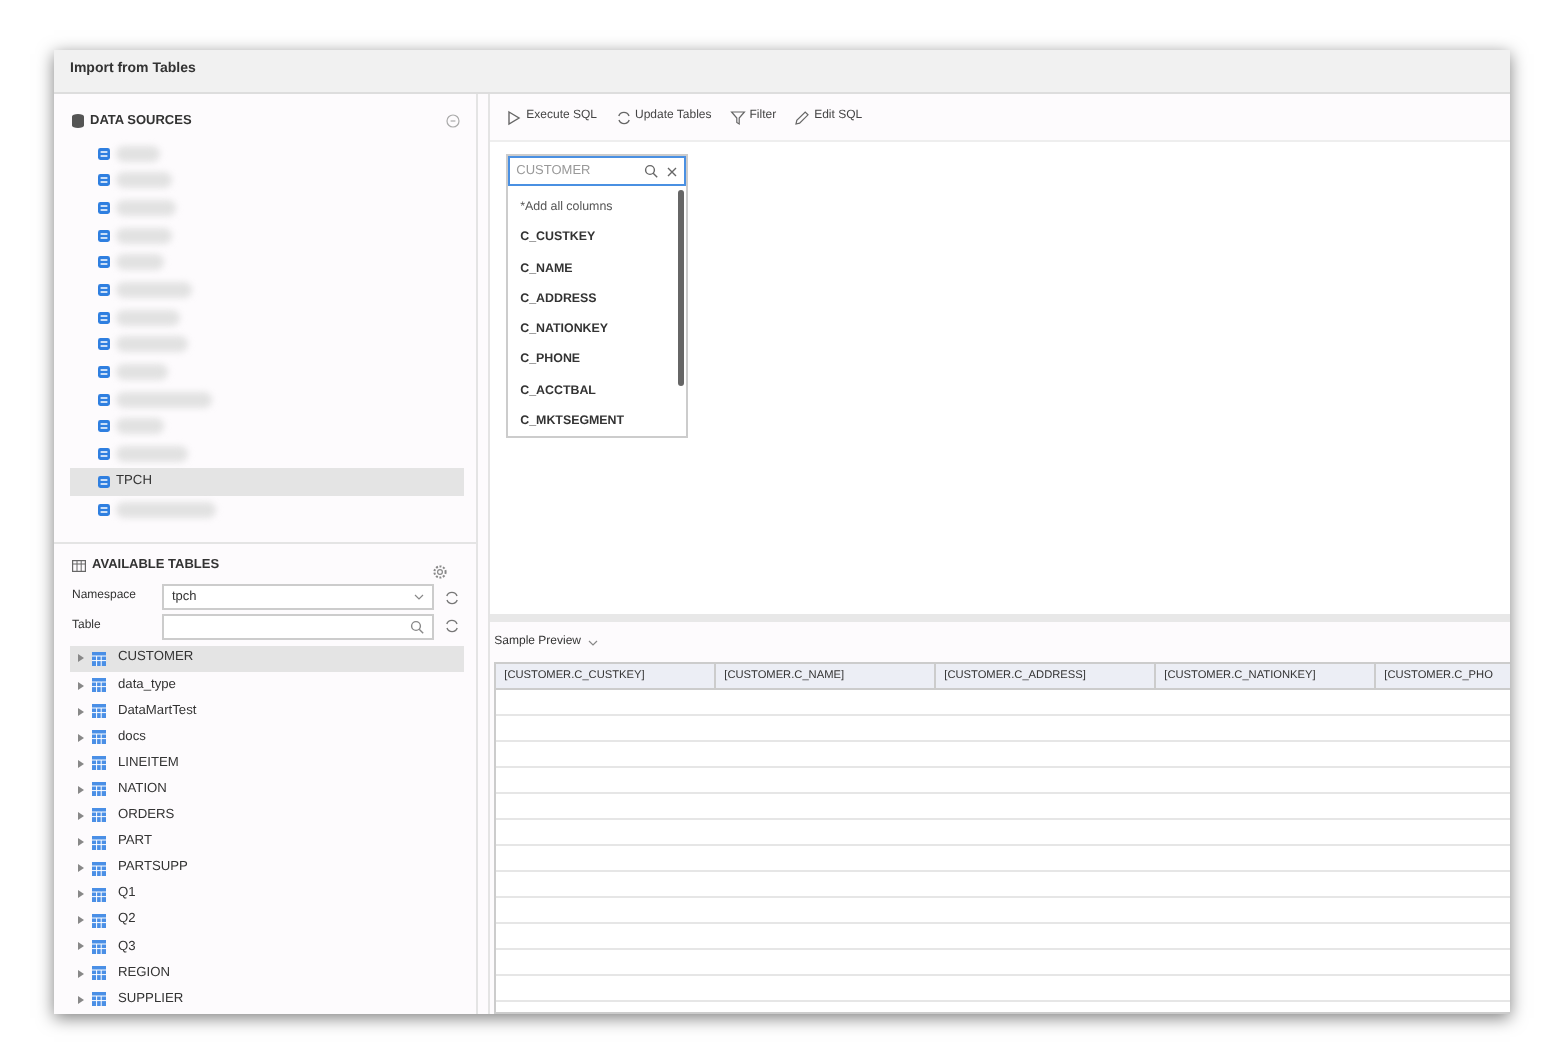 Image resolution: width=1560 pixels, height=1064 pixels. I want to click on play-icon, so click(514, 117).